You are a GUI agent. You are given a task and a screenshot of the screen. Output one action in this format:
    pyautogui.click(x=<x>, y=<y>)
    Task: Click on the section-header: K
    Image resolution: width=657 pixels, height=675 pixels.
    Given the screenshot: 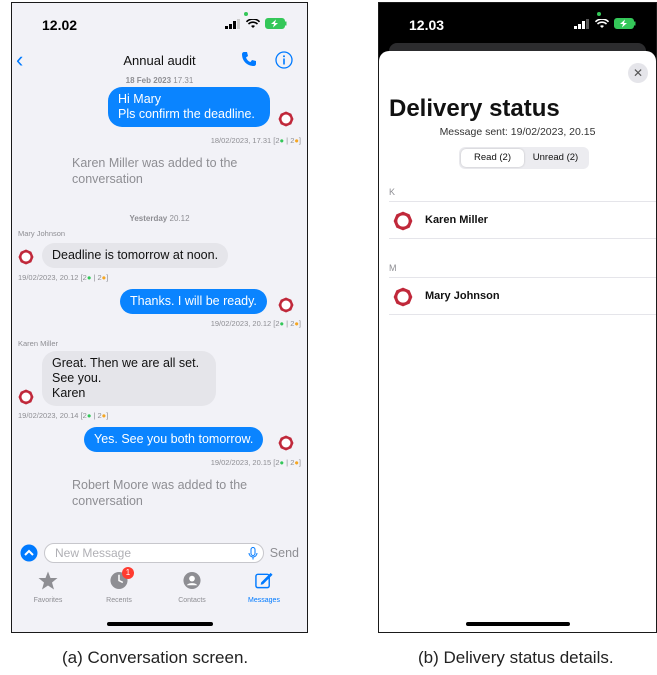 What is the action you would take?
    pyautogui.click(x=392, y=192)
    